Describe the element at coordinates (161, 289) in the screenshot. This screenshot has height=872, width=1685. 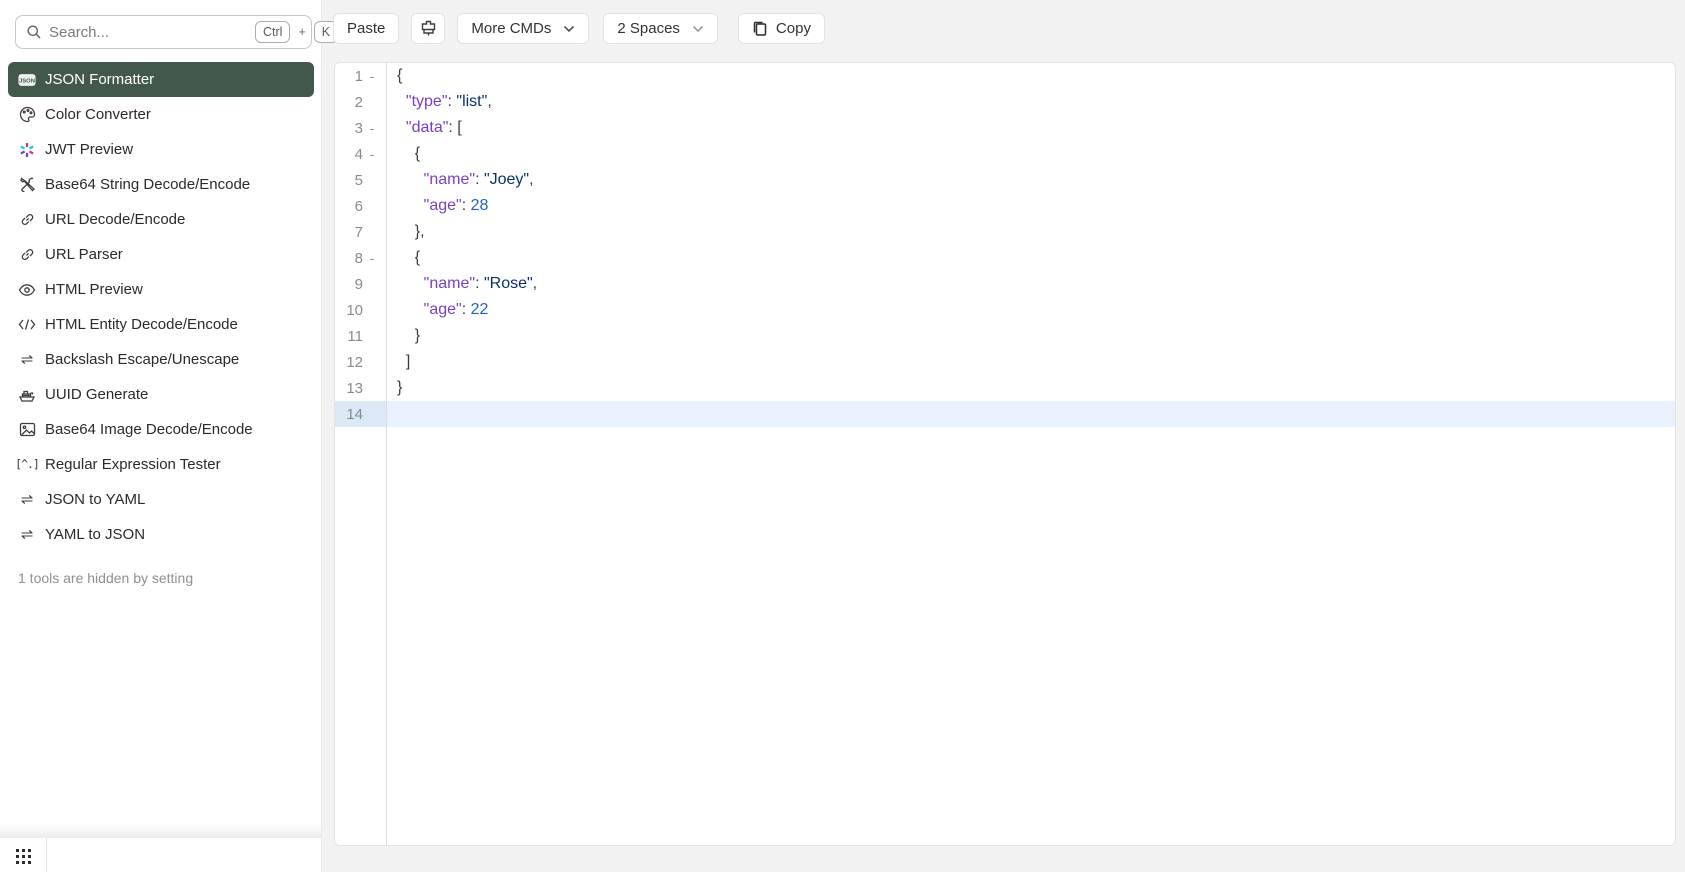
I see `sidebar-item-html-preview: HTML Preview` at that location.